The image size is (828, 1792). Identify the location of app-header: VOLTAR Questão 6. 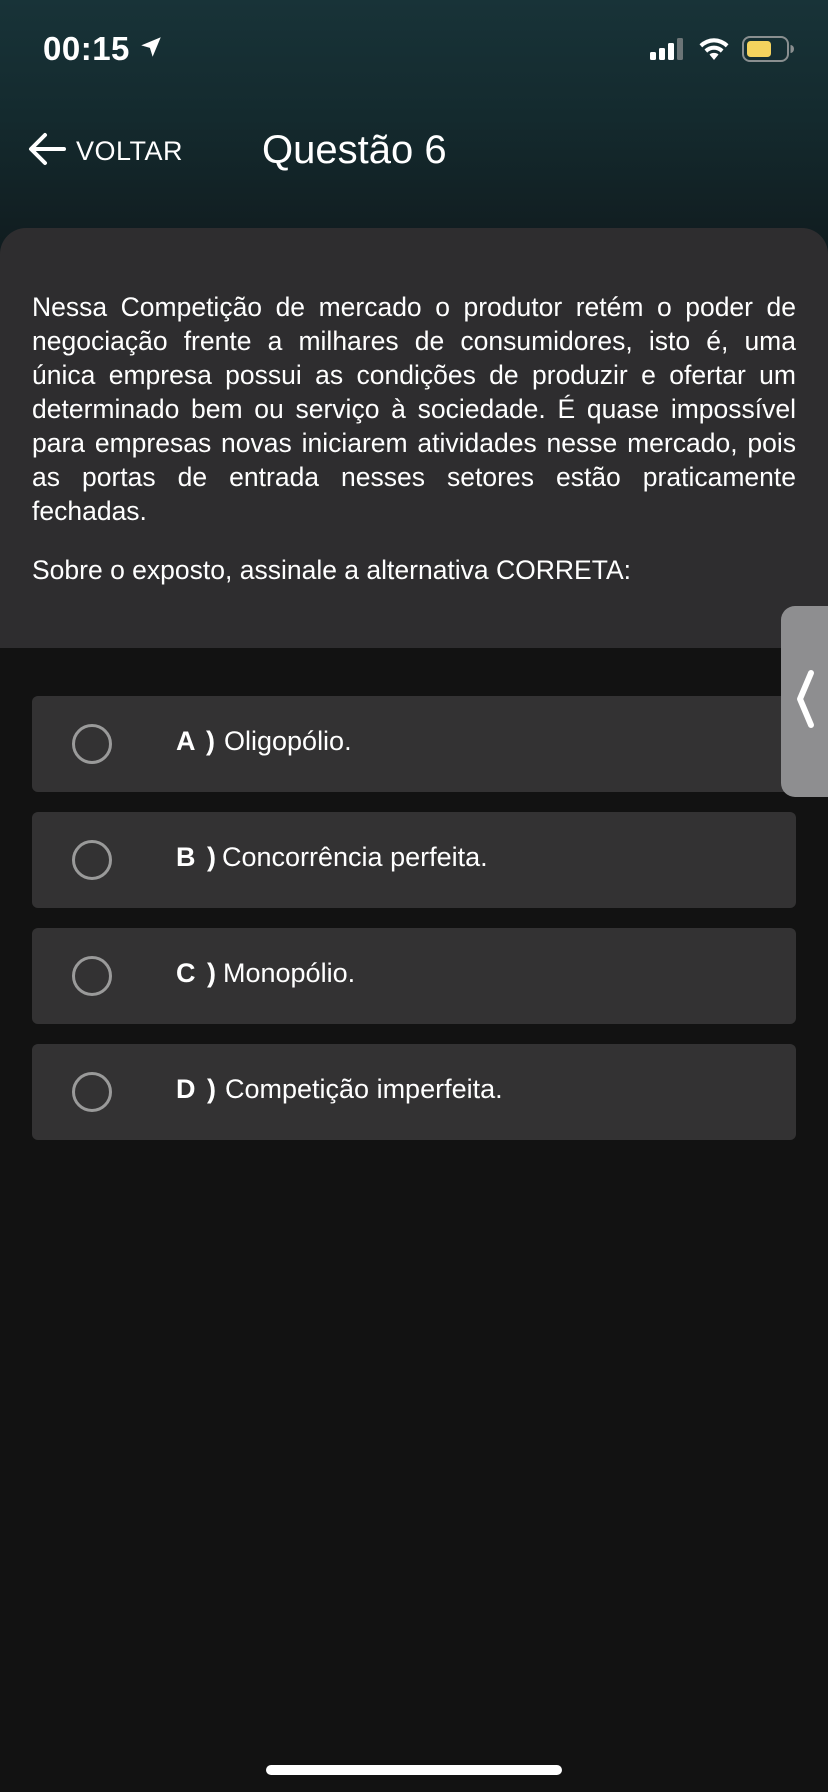
(414, 150).